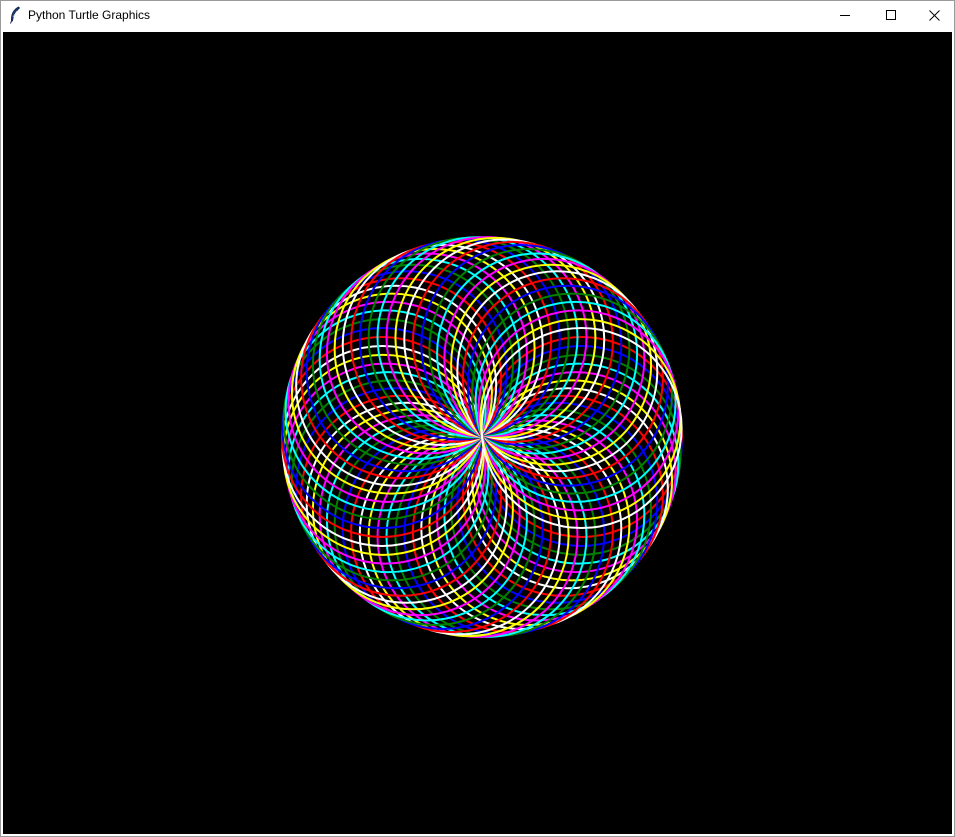 This screenshot has height=837, width=955. I want to click on minimize-icon, so click(845, 15).